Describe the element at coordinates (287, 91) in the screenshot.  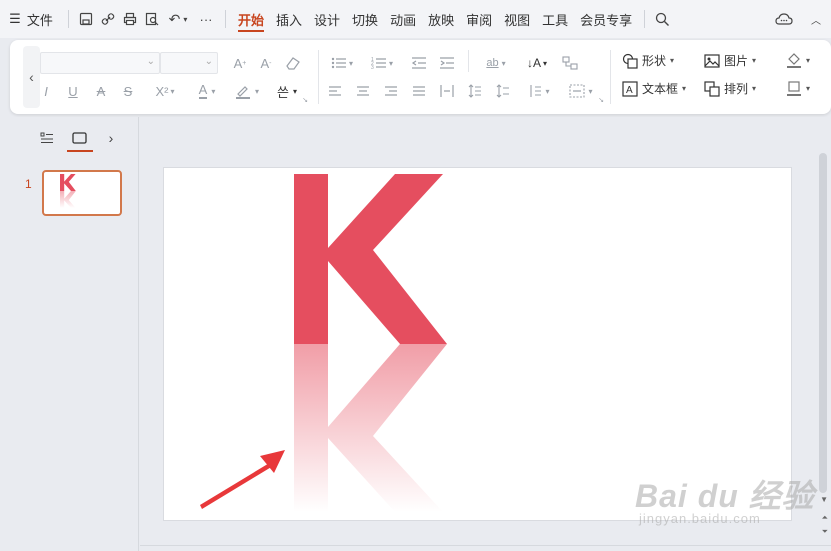
I see `phonetic-guide-icon: 쓴 ▾` at that location.